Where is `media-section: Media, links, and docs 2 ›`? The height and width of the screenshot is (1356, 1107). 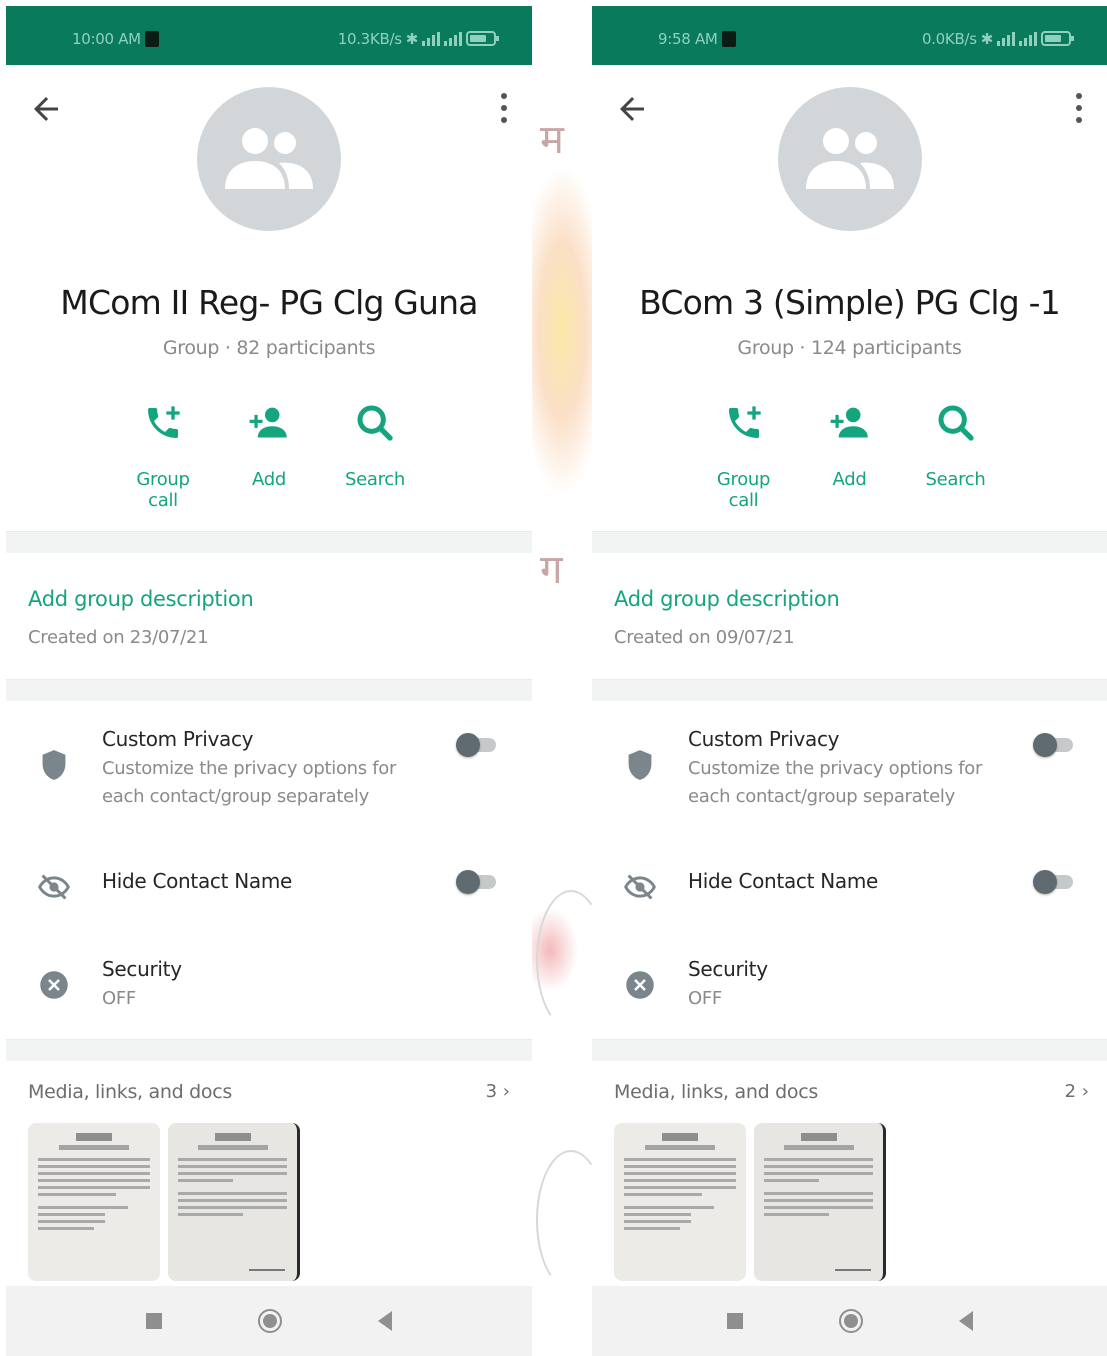 media-section: Media, links, and docs 2 › is located at coordinates (849, 1180).